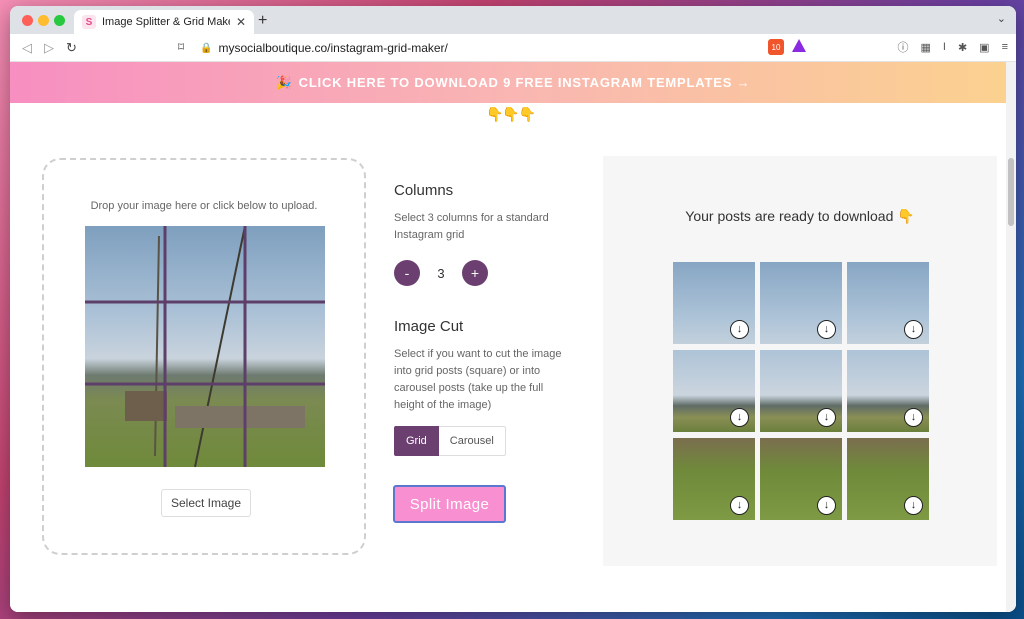 This screenshot has height=619, width=1024. What do you see at coordinates (1001, 18) in the screenshot?
I see `tab-search-icon: ⌄` at bounding box center [1001, 18].